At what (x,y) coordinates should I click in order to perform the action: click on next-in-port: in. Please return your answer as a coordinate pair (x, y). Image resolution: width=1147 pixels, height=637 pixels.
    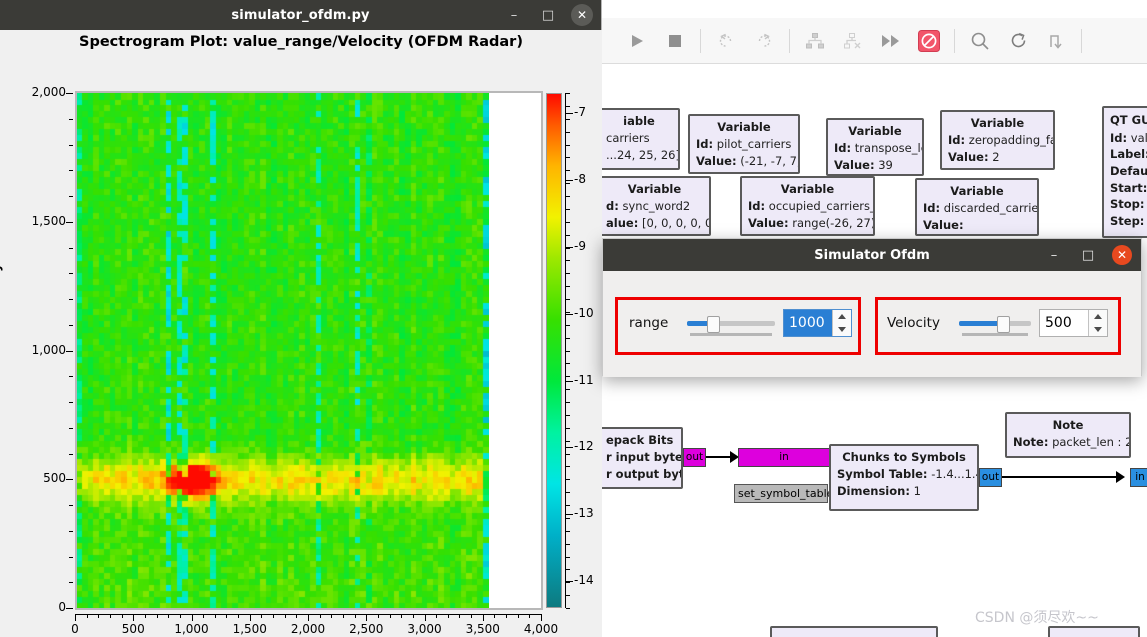
    Looking at the image, I should click on (1138, 477).